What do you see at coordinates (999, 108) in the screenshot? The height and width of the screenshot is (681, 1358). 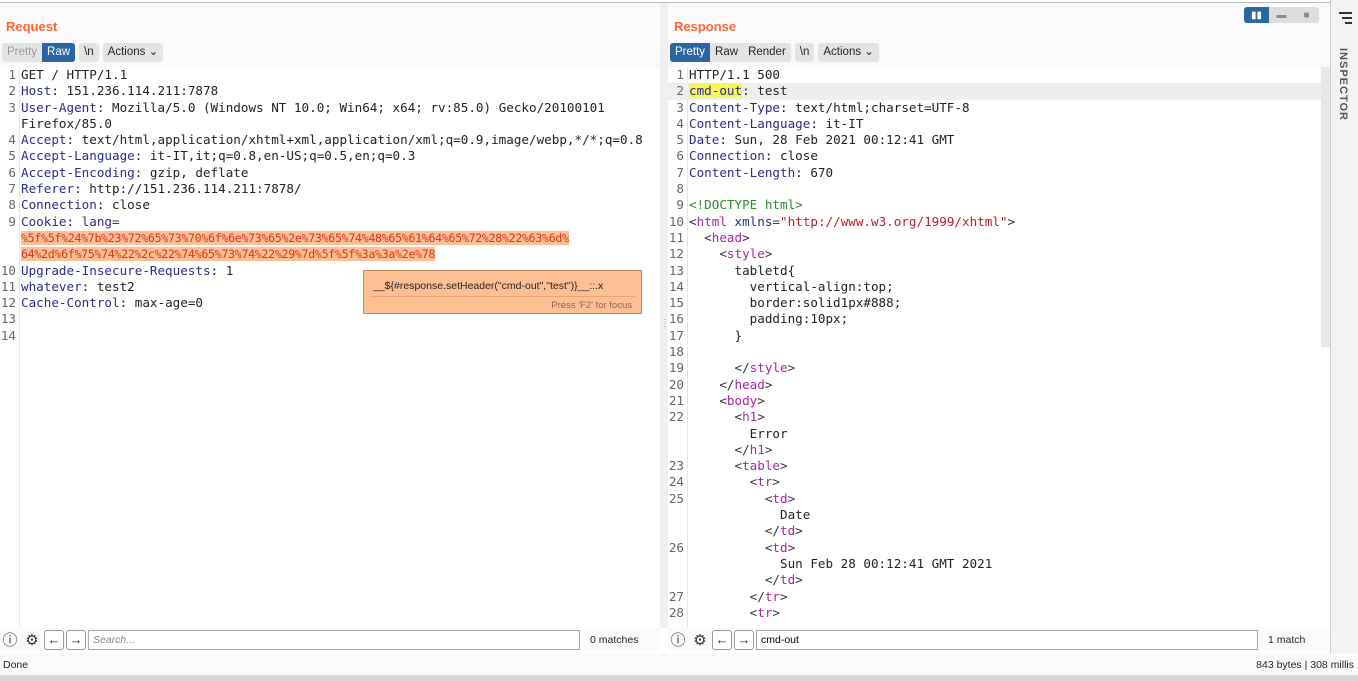 I see `editor-line: 3 Content-Type: text/html;charset=UTF-8` at bounding box center [999, 108].